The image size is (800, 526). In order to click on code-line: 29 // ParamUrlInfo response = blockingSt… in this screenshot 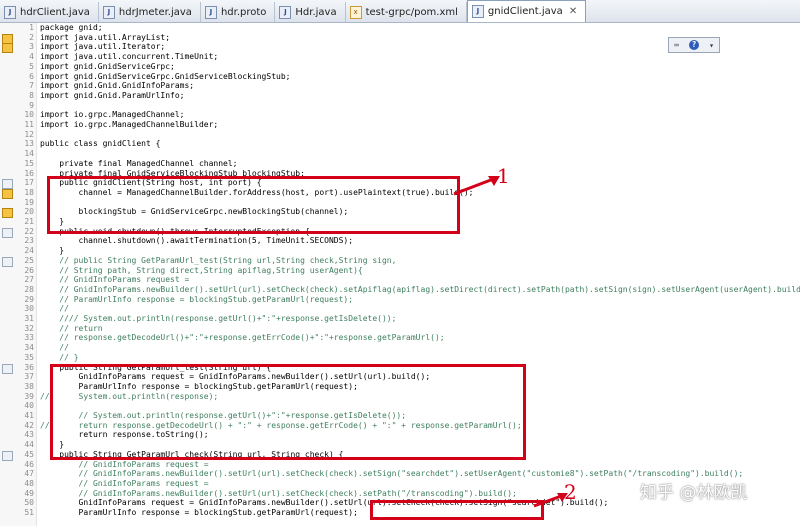, I will do `click(400, 300)`.